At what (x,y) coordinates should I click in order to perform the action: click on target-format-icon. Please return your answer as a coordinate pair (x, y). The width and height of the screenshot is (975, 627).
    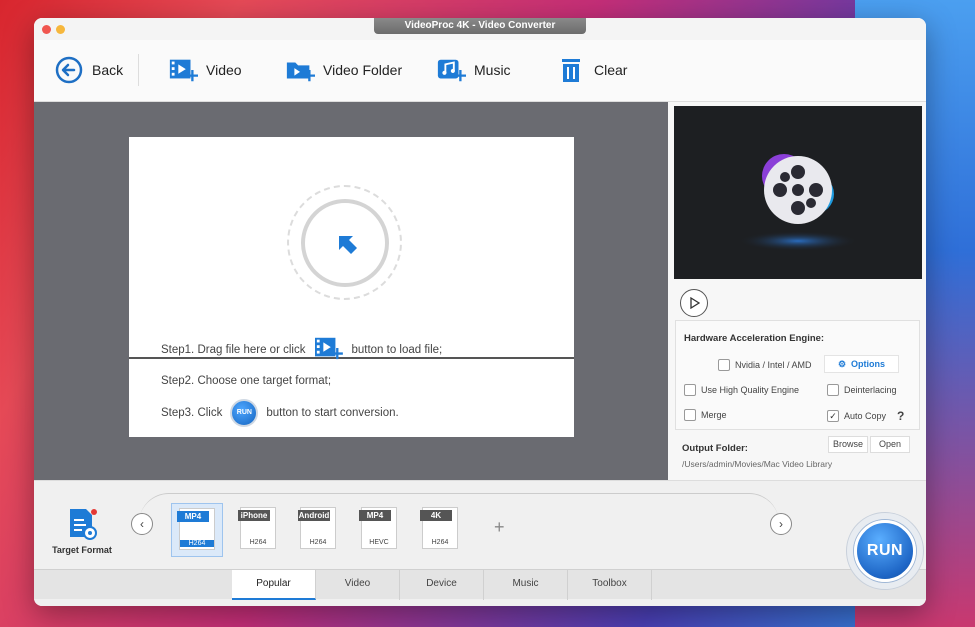
    Looking at the image, I should click on (82, 524).